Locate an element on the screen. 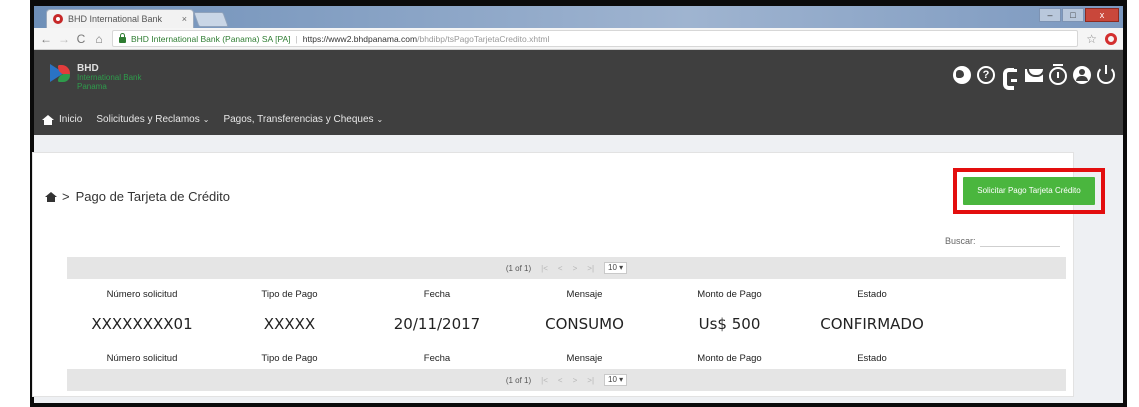 This screenshot has width=1139, height=407. logo-subtitle: International Bank is located at coordinates (109, 77).